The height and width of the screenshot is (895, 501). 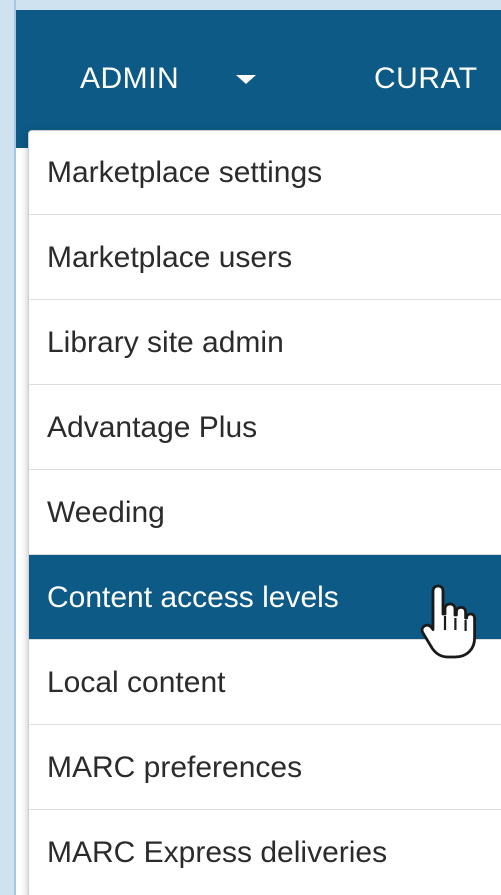 I want to click on caret-down-icon, so click(x=246, y=79).